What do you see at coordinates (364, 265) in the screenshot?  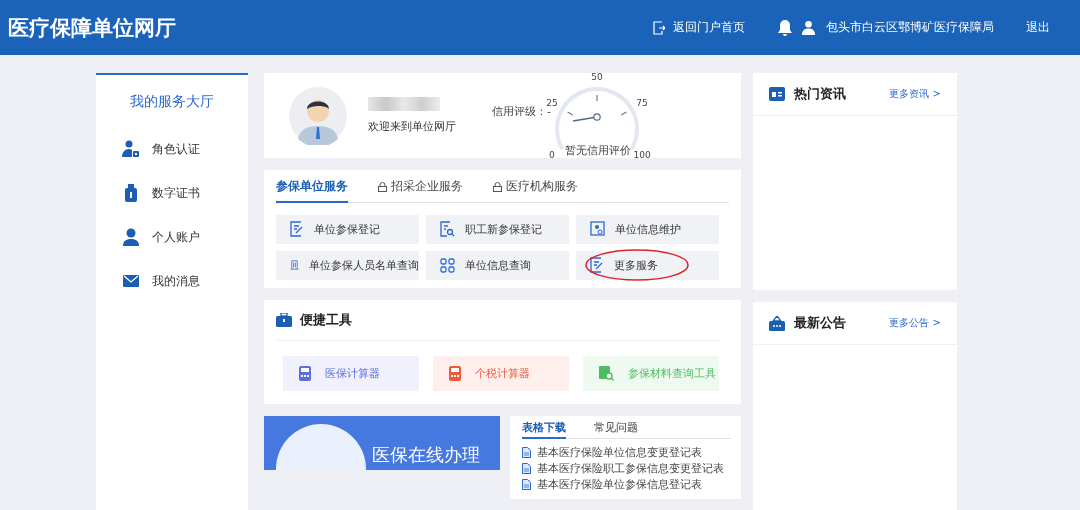 I see `service-label: 单位参保人员名单查询` at bounding box center [364, 265].